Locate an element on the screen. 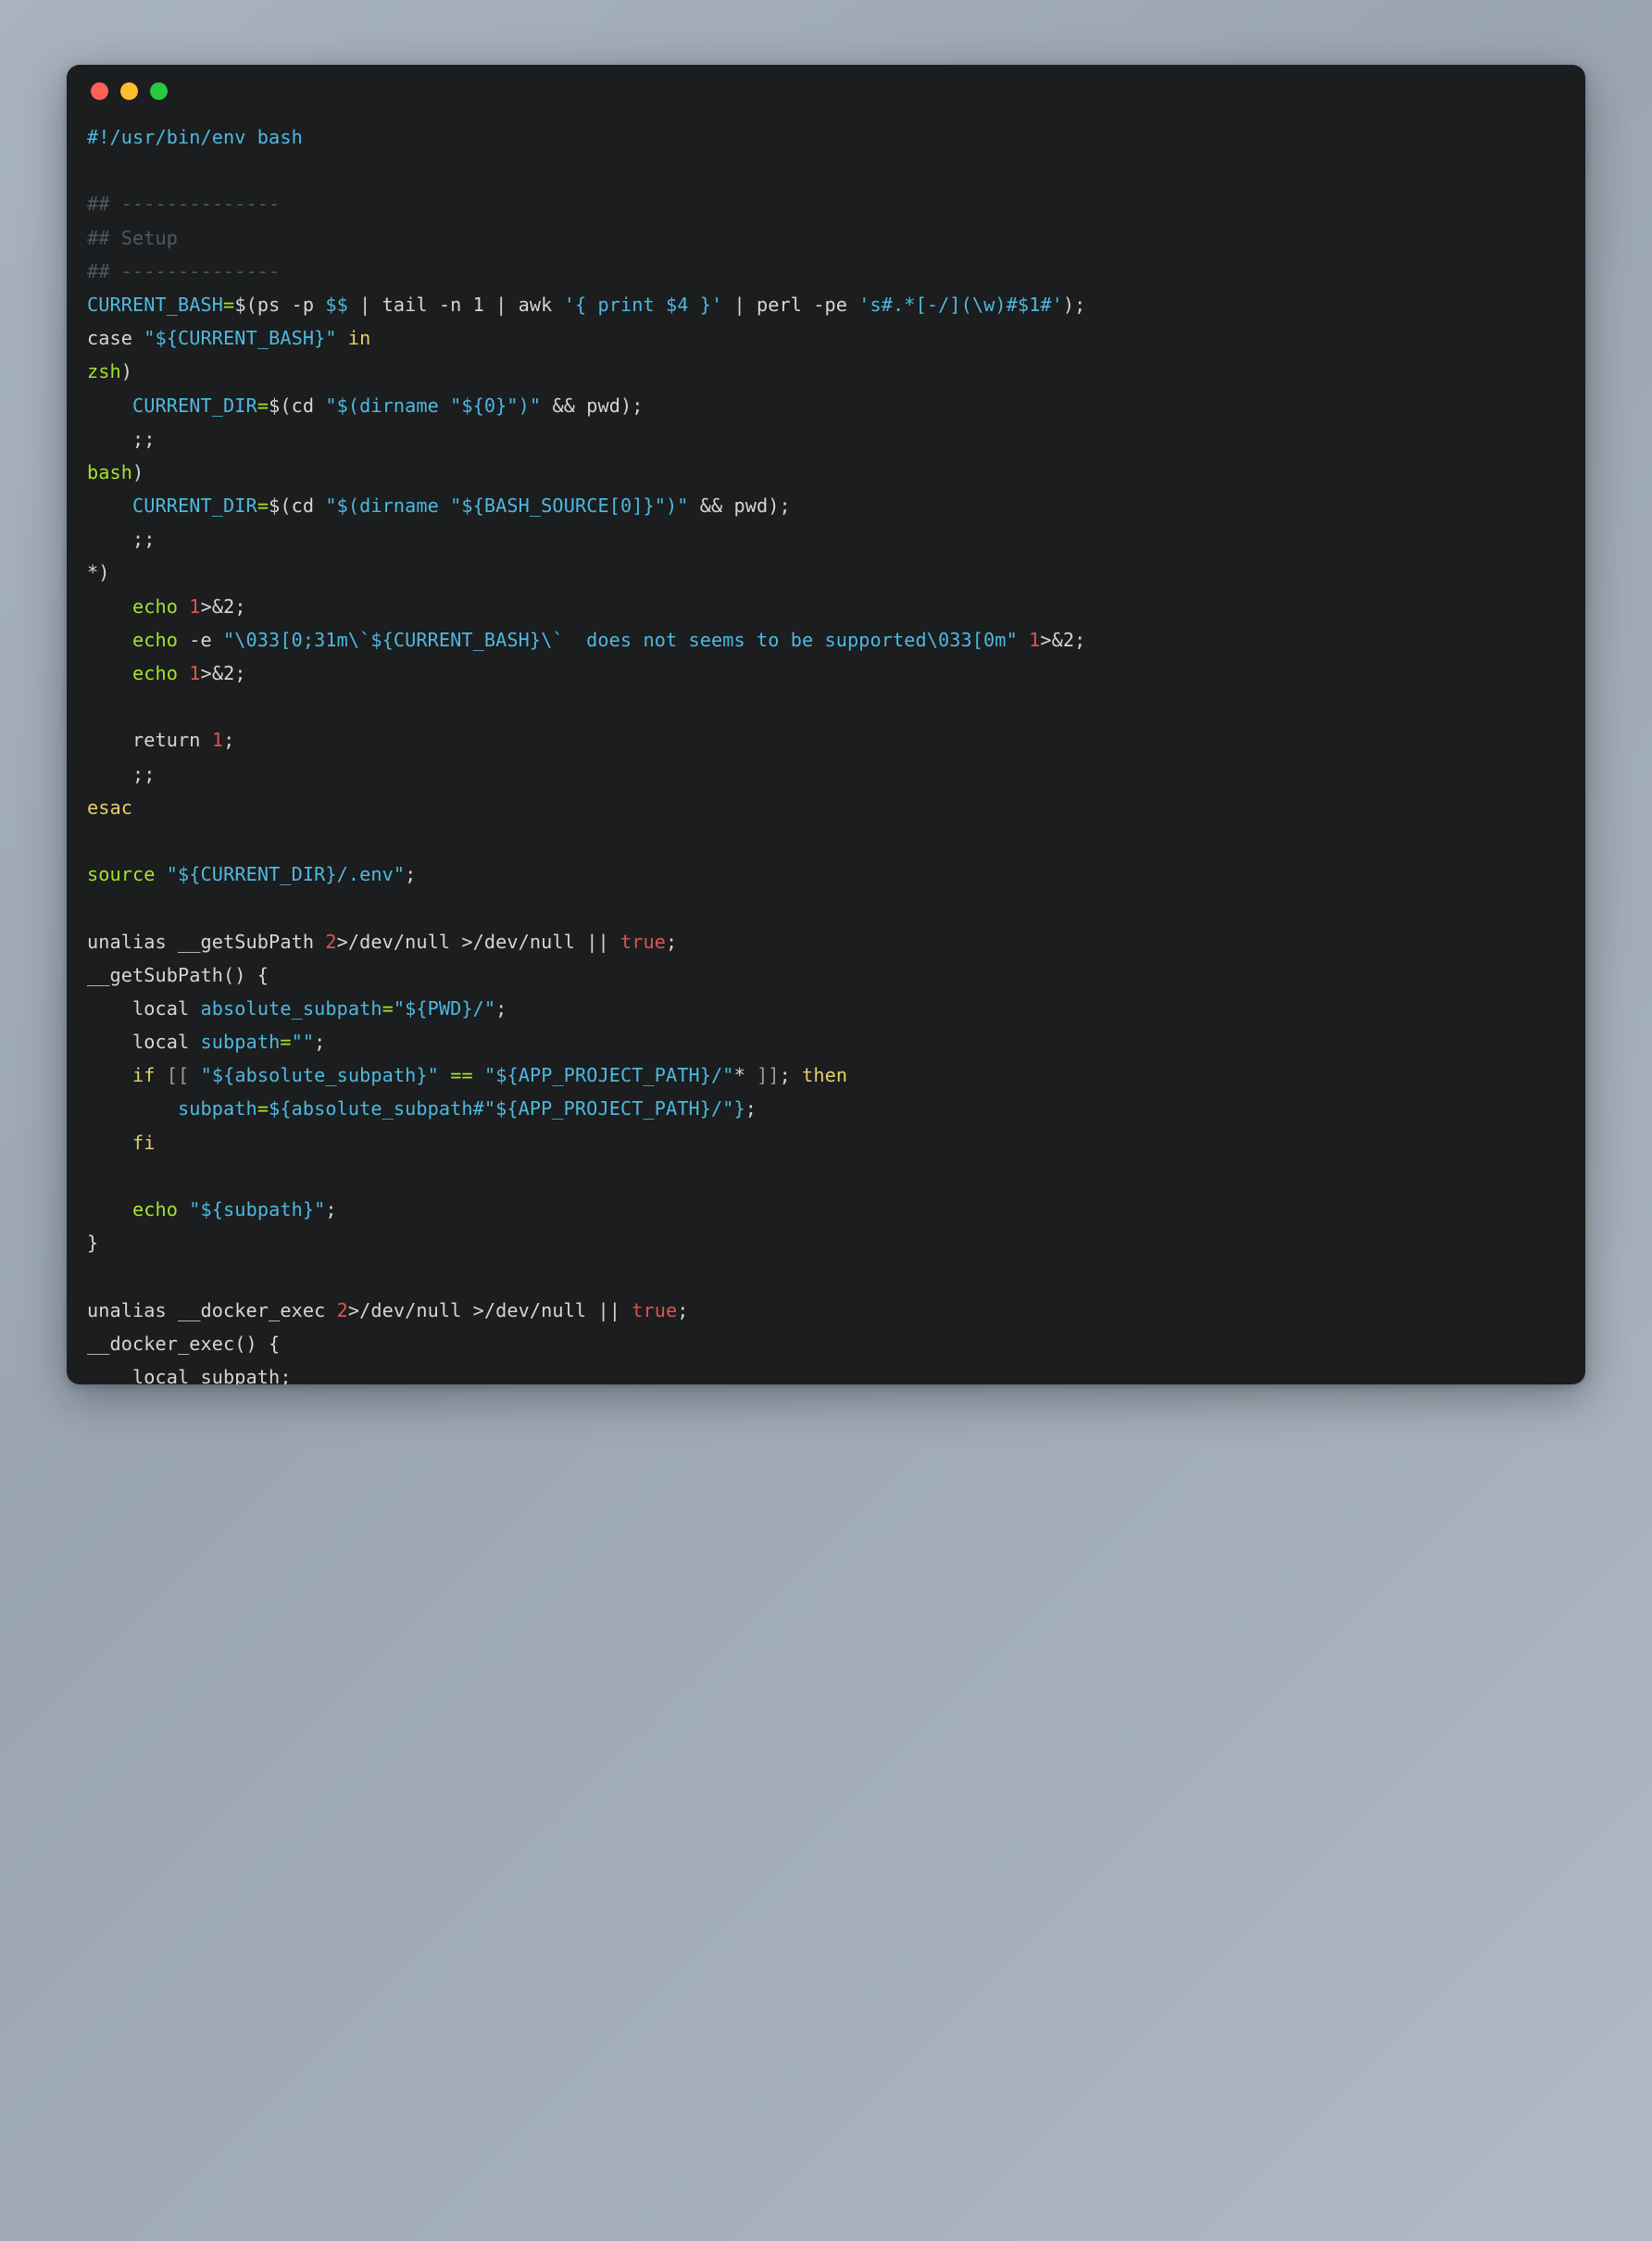 The image size is (1652, 2241). code-line: echo 1>&2; is located at coordinates (822, 674).